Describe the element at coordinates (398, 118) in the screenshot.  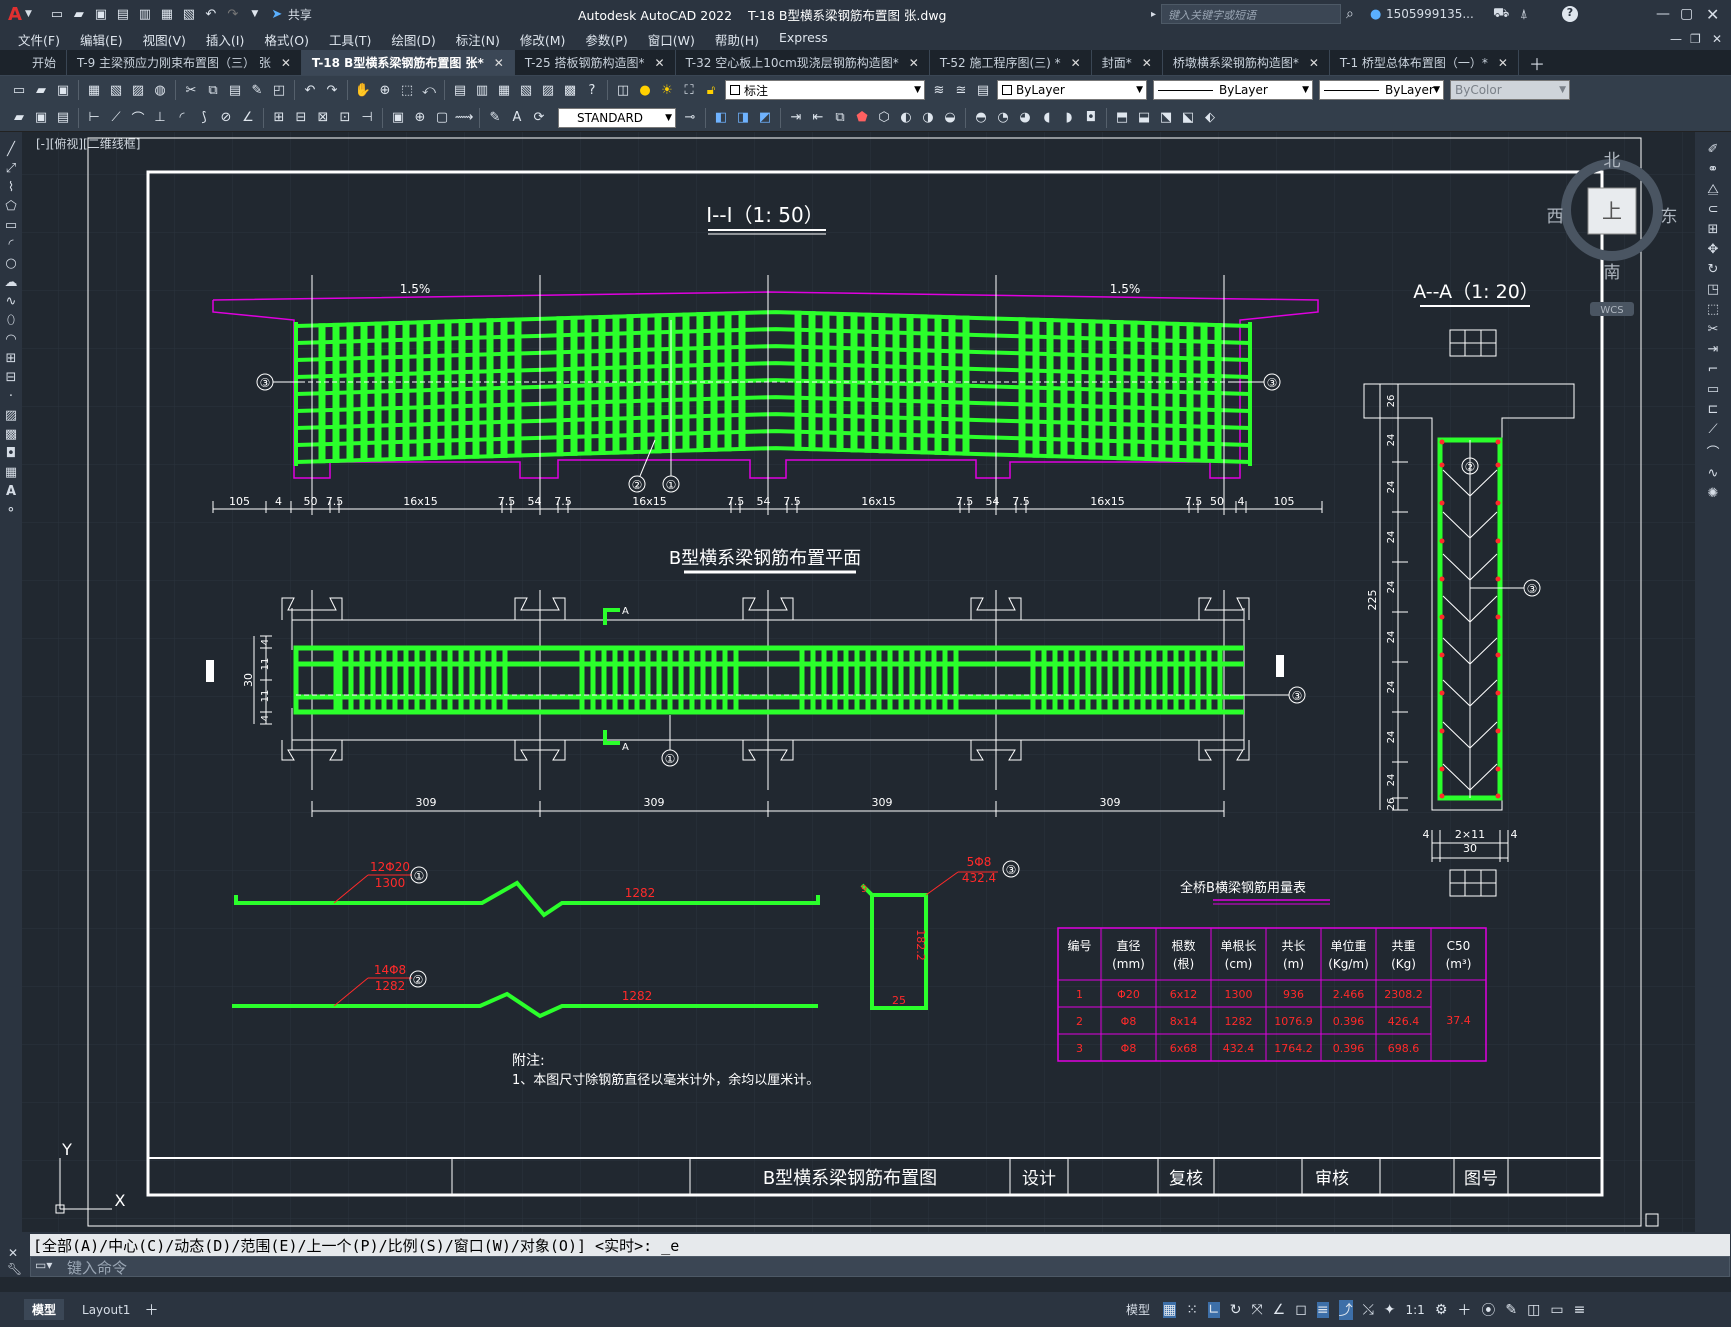
I see `tolerance-icon: ▣` at that location.